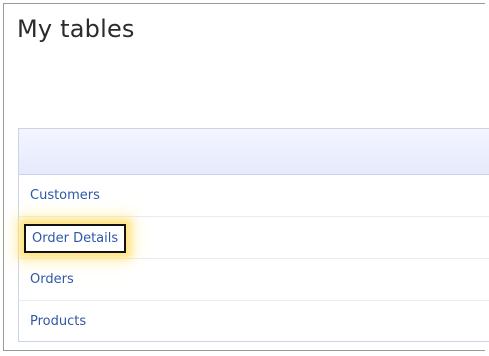  What do you see at coordinates (254, 280) in the screenshot?
I see `table-row: Orders` at bounding box center [254, 280].